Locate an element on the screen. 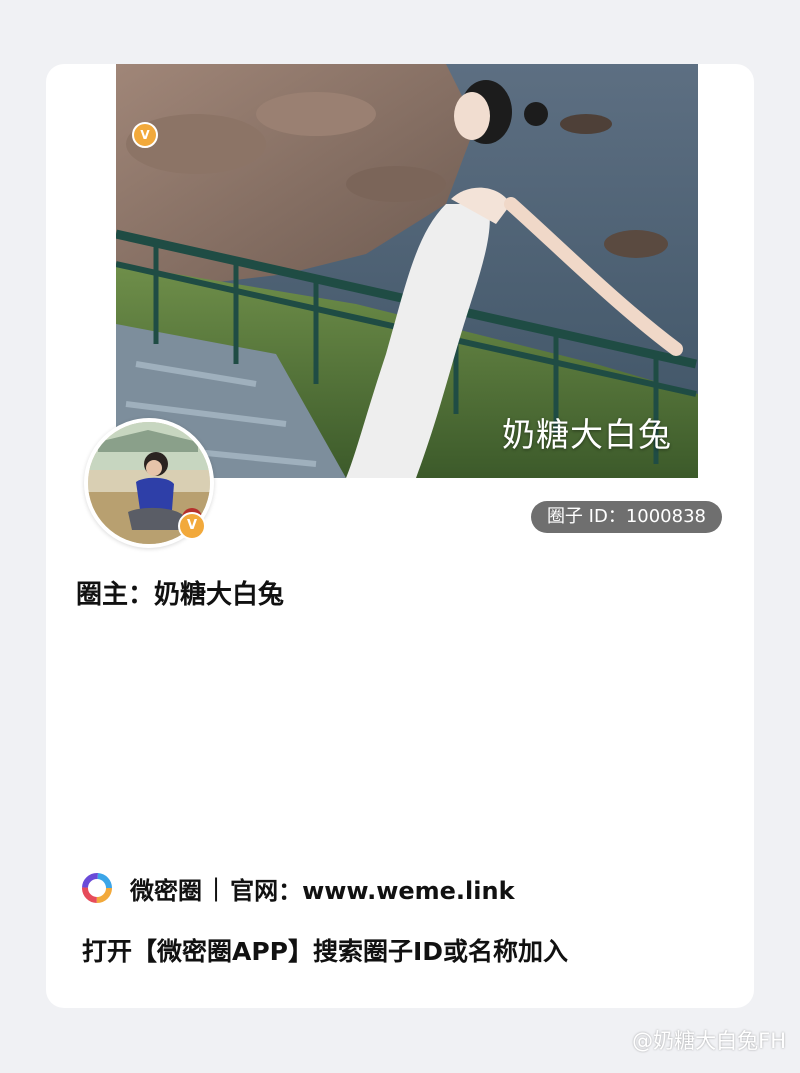 Image resolution: width=800 pixels, height=1073 pixels. circle-owner-label: 圈主：奶糖大白兔 is located at coordinates (180, 595).